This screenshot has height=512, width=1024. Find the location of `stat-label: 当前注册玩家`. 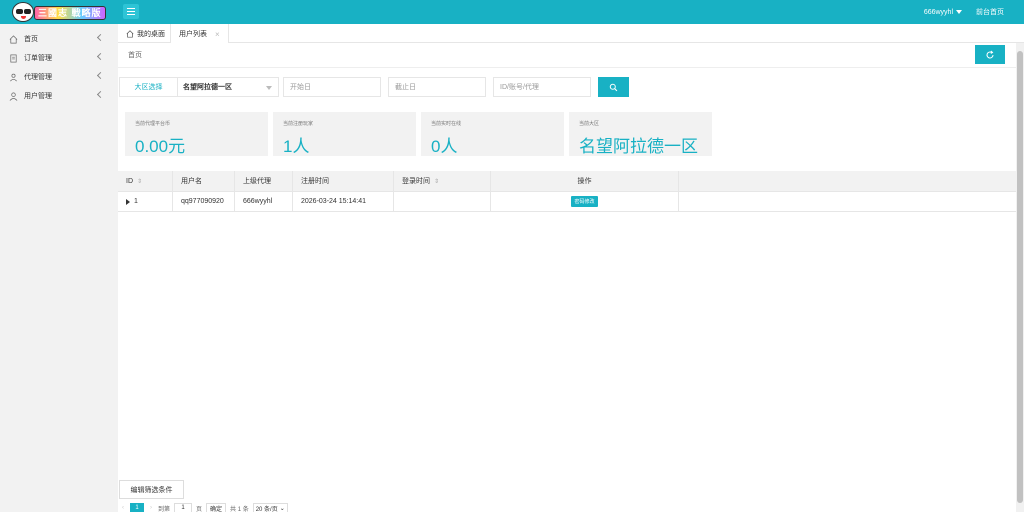

stat-label: 当前注册玩家 is located at coordinates (298, 124).